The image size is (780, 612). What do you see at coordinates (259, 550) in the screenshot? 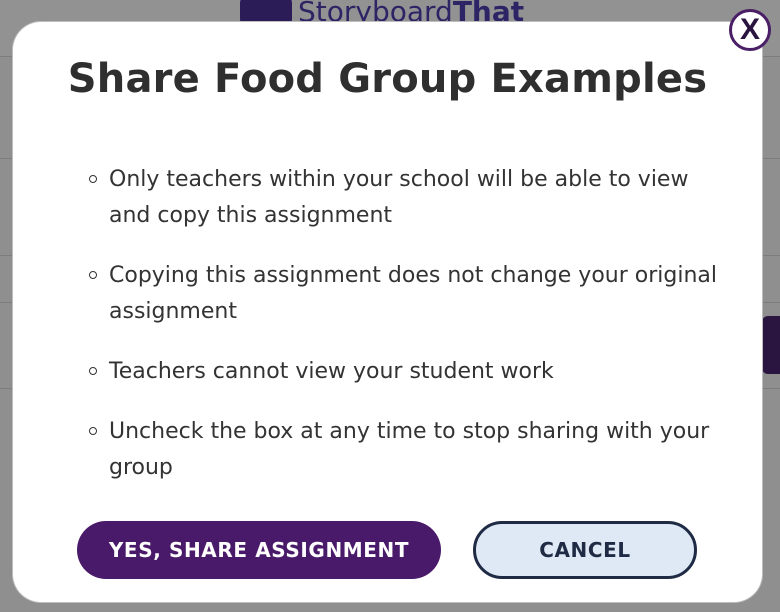
I see `yes-share-assignment-button: YES, SHARE ASSIGNMENT` at bounding box center [259, 550].